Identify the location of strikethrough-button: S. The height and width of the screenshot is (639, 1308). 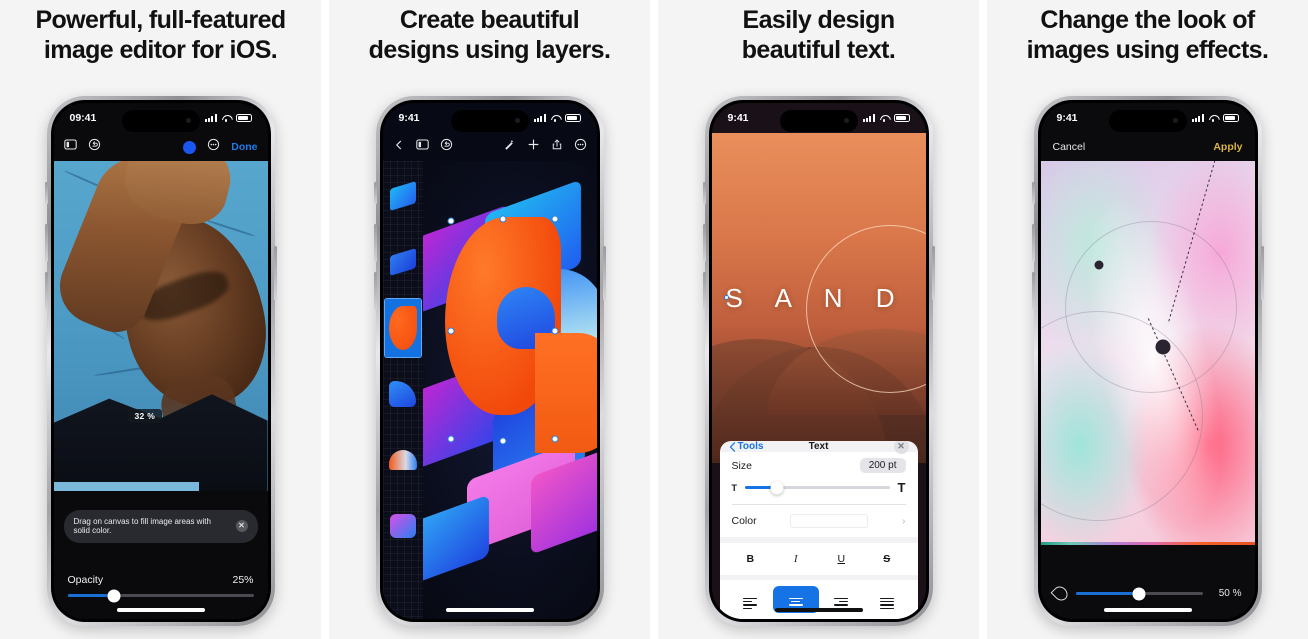
(887, 559).